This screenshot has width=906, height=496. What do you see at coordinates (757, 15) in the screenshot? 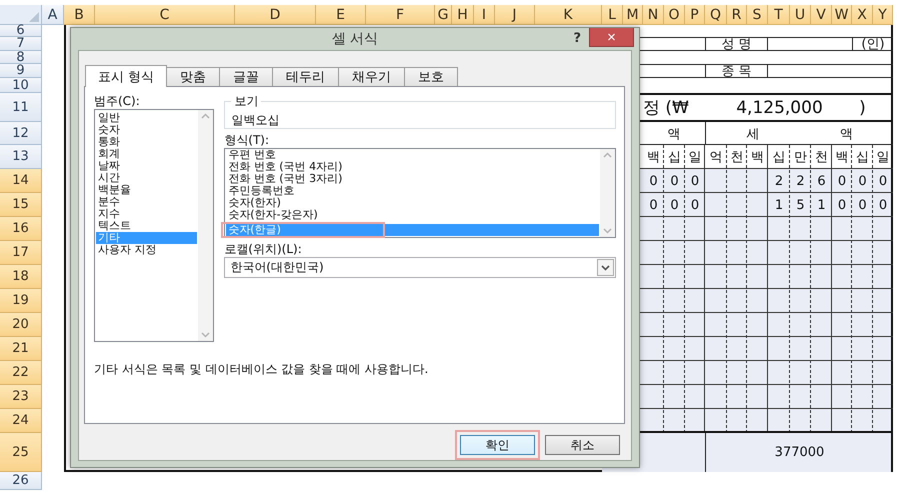
I see `column-header: S` at bounding box center [757, 15].